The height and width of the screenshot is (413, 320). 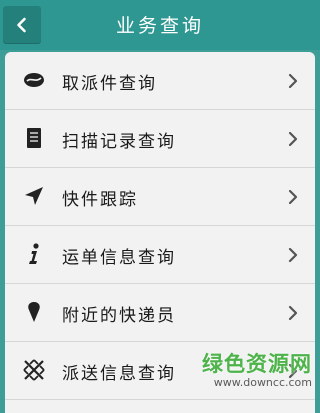 I want to click on info-icon, so click(x=34, y=254).